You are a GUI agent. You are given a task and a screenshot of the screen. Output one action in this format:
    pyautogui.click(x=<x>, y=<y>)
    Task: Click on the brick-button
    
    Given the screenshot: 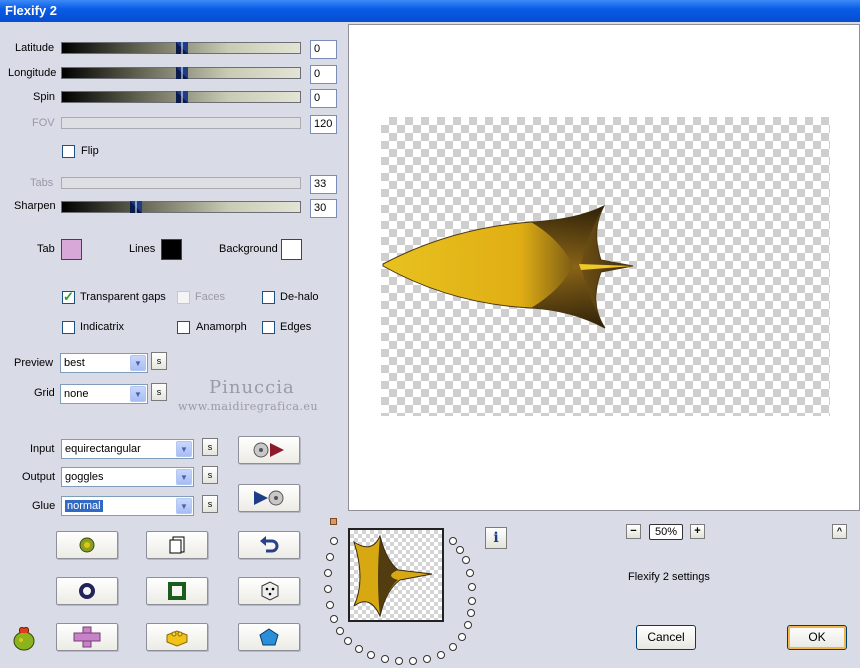 What is the action you would take?
    pyautogui.click(x=177, y=637)
    